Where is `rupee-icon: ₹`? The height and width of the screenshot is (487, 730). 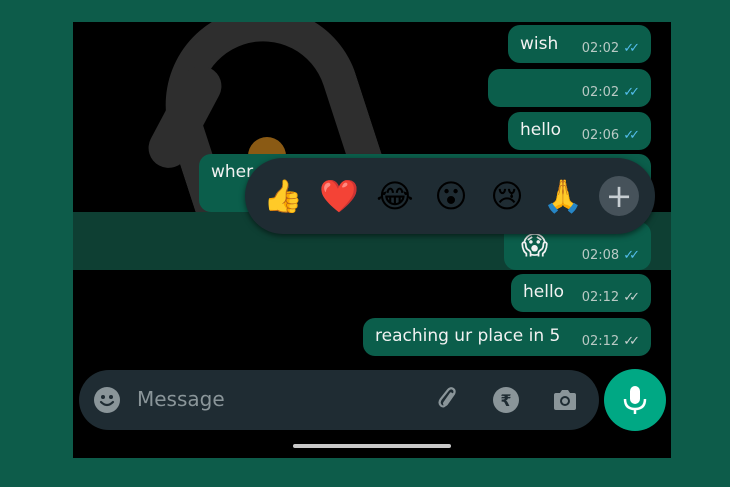
rupee-icon: ₹ is located at coordinates (506, 400).